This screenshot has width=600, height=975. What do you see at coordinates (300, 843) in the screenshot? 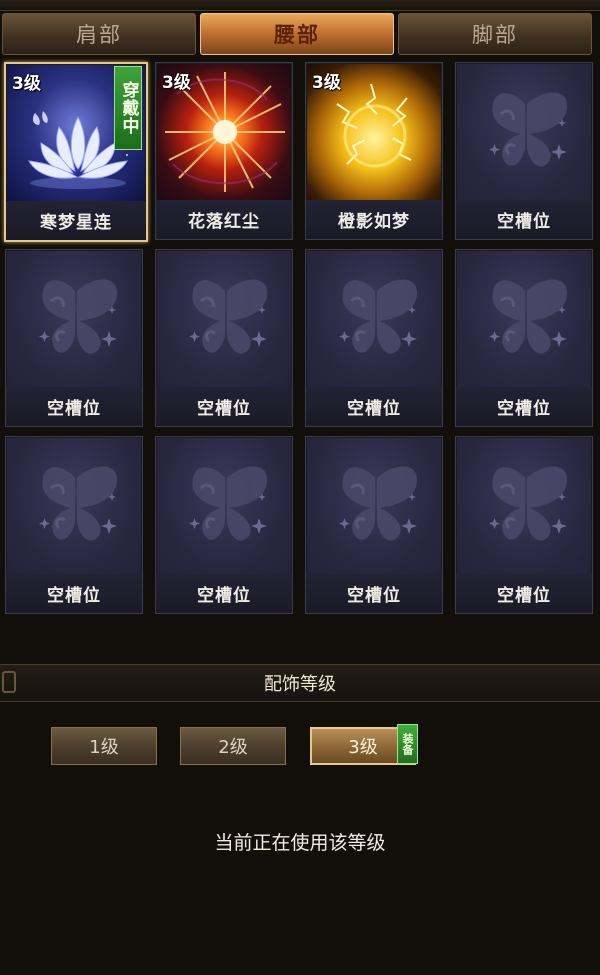
I see `status-text: 当前正在使用该等级` at bounding box center [300, 843].